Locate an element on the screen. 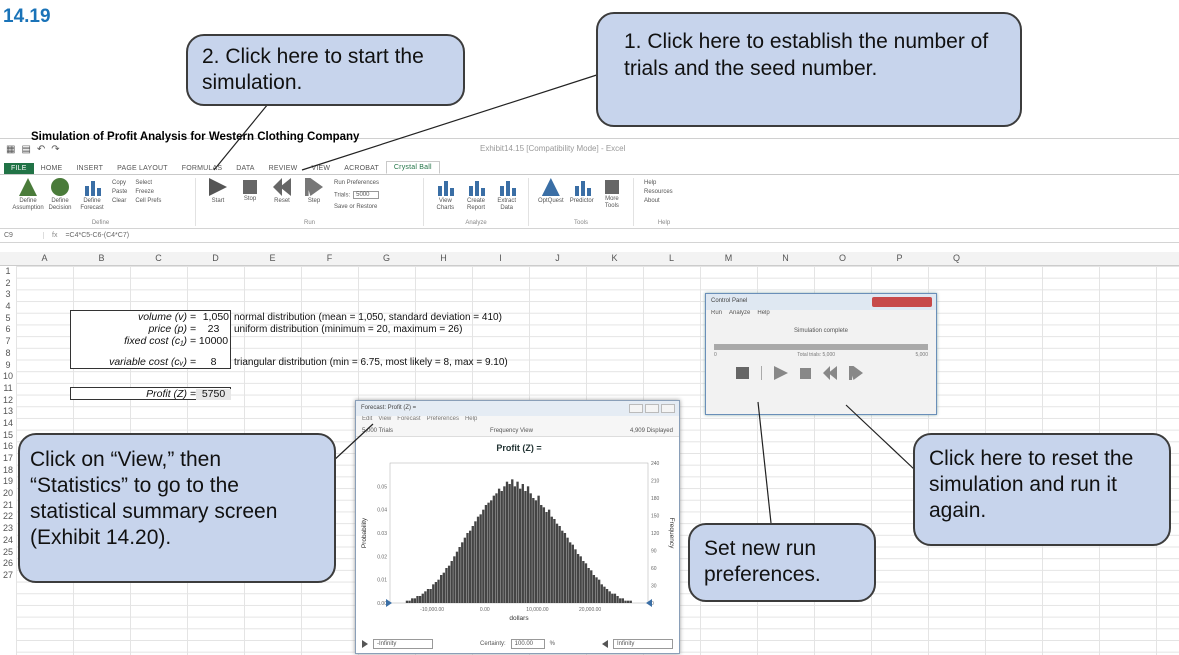 Image resolution: width=1179 pixels, height=655 pixels. column-header-m: M is located at coordinates (728, 258).